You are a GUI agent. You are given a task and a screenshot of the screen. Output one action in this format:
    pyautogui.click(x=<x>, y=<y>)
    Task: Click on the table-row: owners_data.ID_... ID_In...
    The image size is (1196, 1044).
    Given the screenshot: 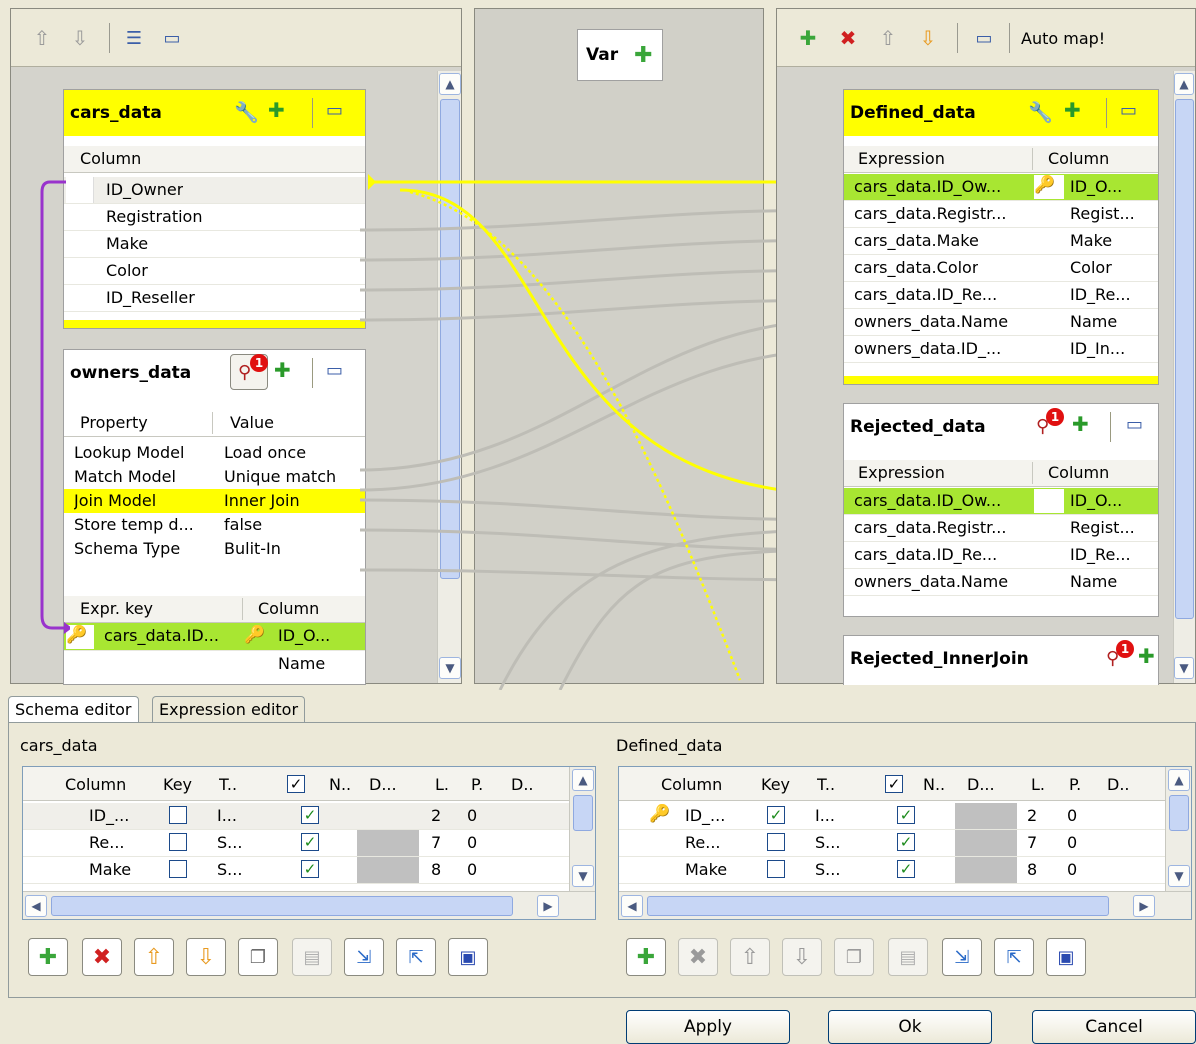 What is the action you would take?
    pyautogui.click(x=1001, y=349)
    